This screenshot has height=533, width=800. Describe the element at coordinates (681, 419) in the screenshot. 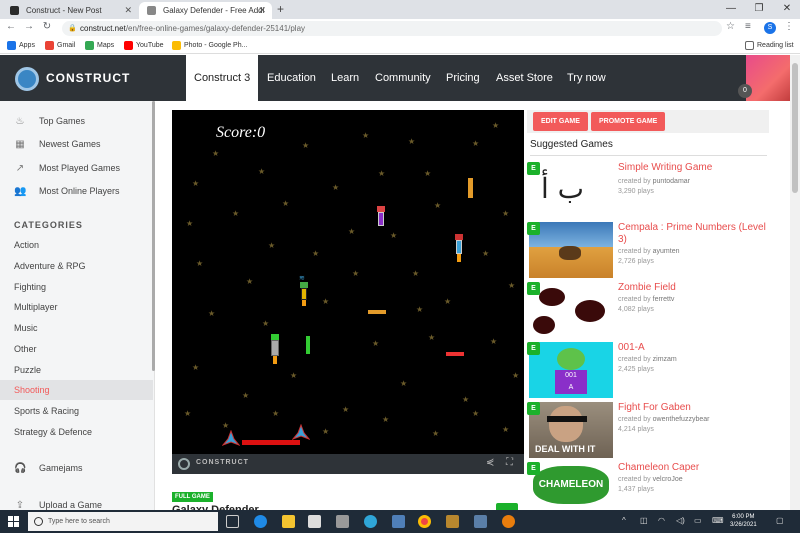

I see `author-name: owenthefuzzybear` at that location.